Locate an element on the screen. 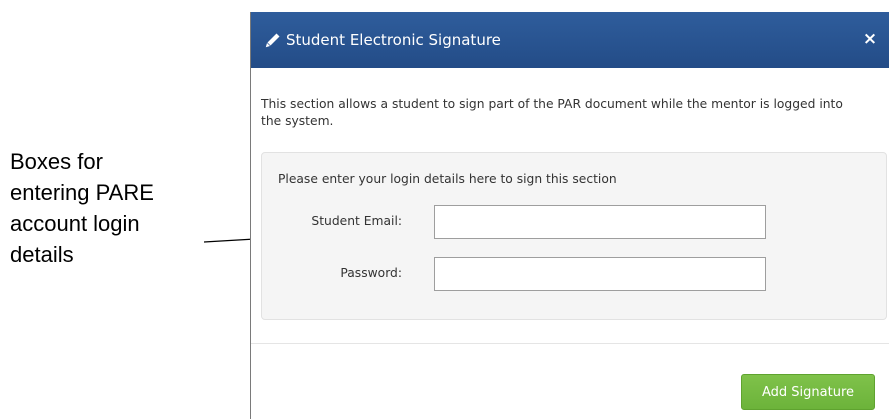 The height and width of the screenshot is (419, 889). pencil-icon is located at coordinates (272, 40).